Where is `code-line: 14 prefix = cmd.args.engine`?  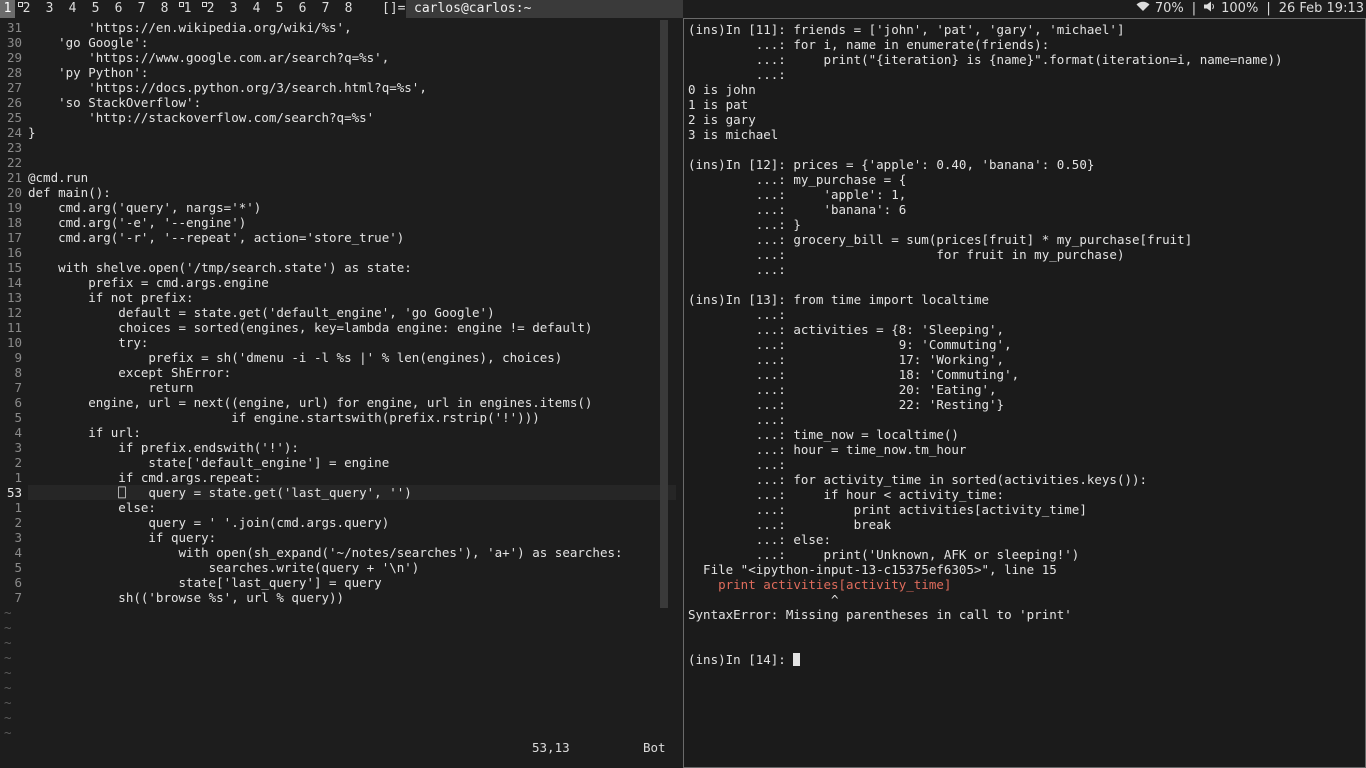 code-line: 14 prefix = cmd.args.engine is located at coordinates (338, 282).